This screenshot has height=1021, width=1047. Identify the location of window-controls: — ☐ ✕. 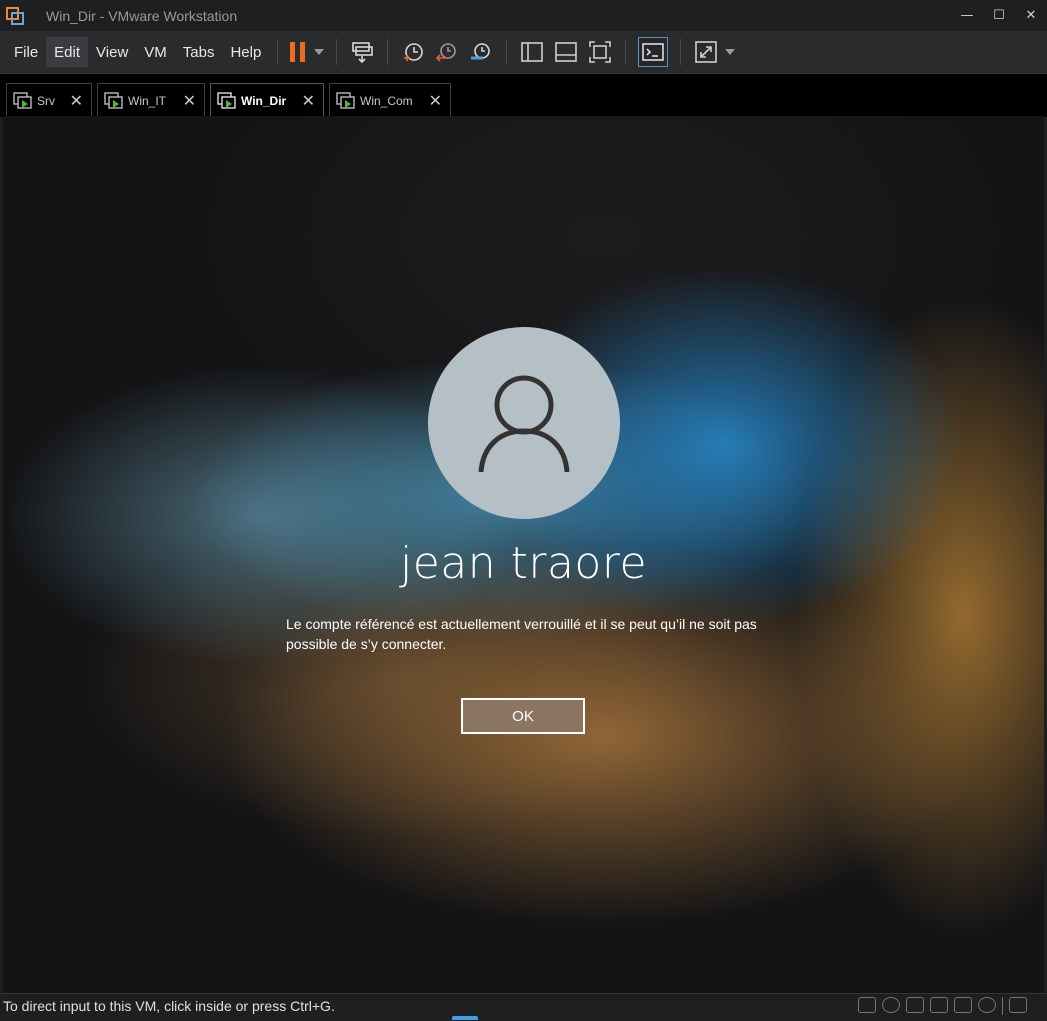
(999, 15).